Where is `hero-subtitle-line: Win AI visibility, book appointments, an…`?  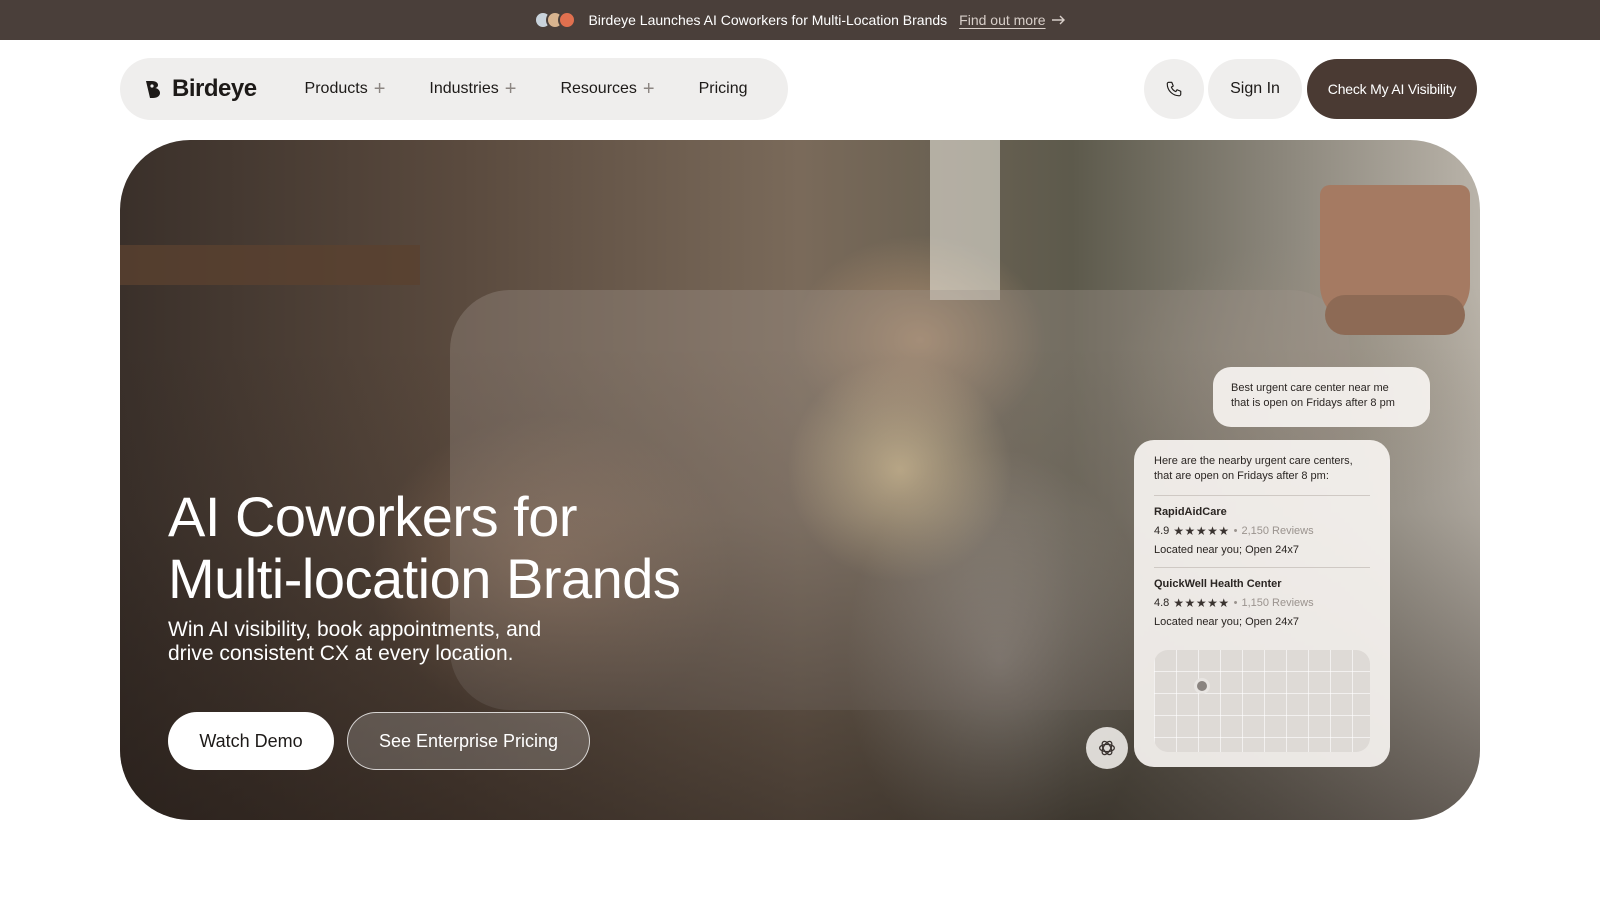 hero-subtitle-line: Win AI visibility, book appointments, an… is located at coordinates (355, 629).